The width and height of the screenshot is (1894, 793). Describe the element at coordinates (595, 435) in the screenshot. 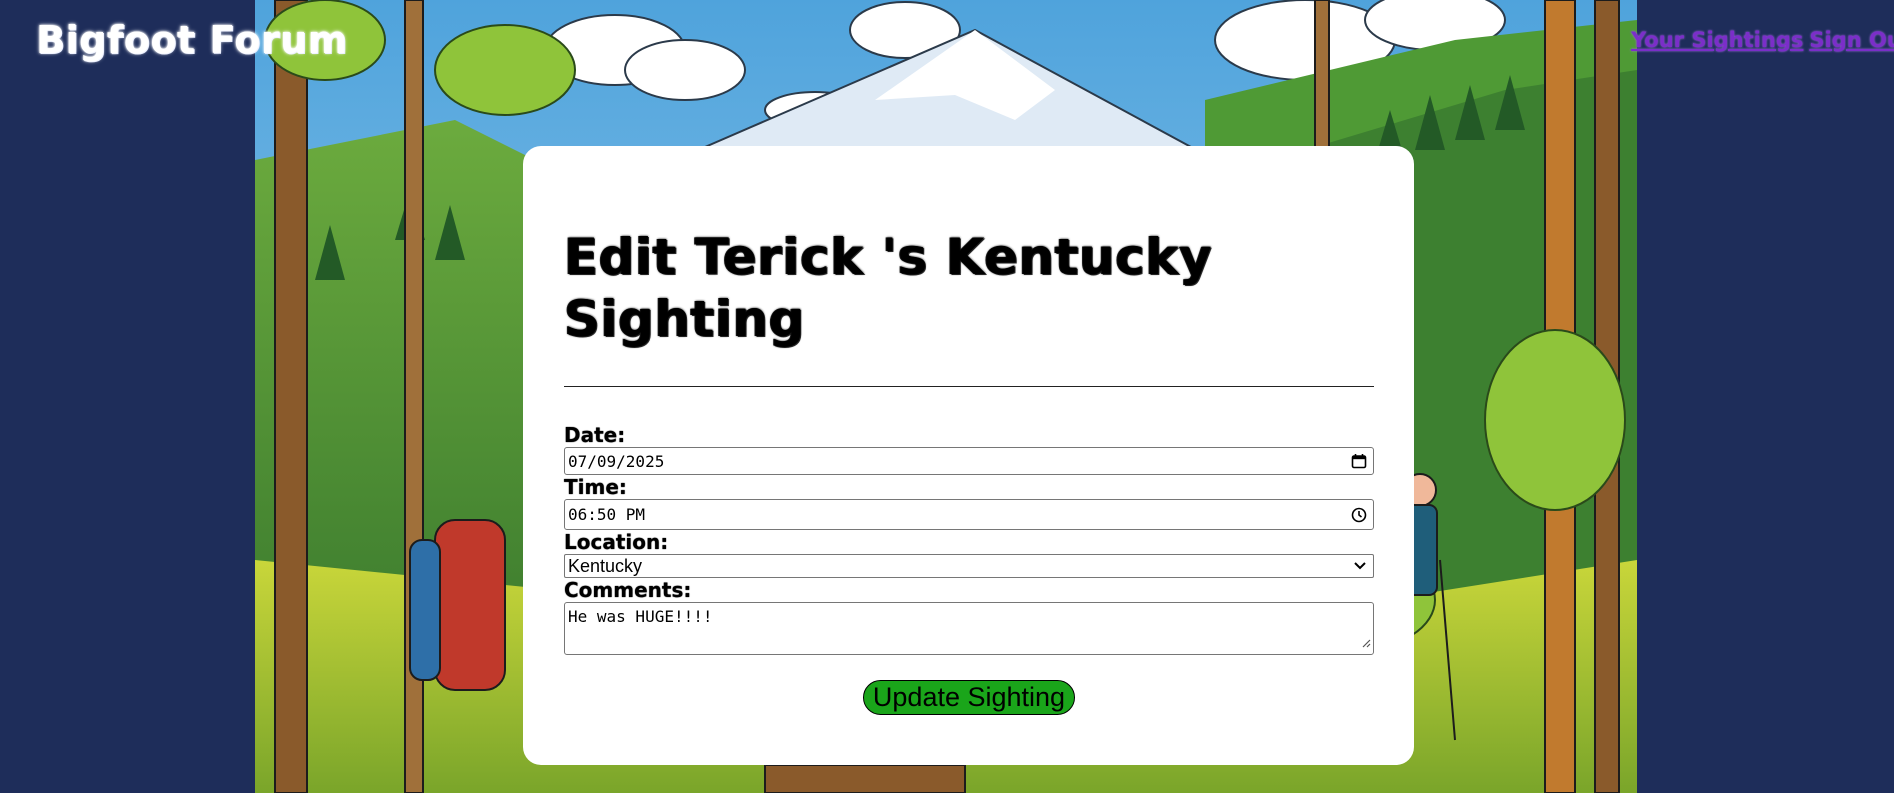

I see `date-label: Date:` at that location.